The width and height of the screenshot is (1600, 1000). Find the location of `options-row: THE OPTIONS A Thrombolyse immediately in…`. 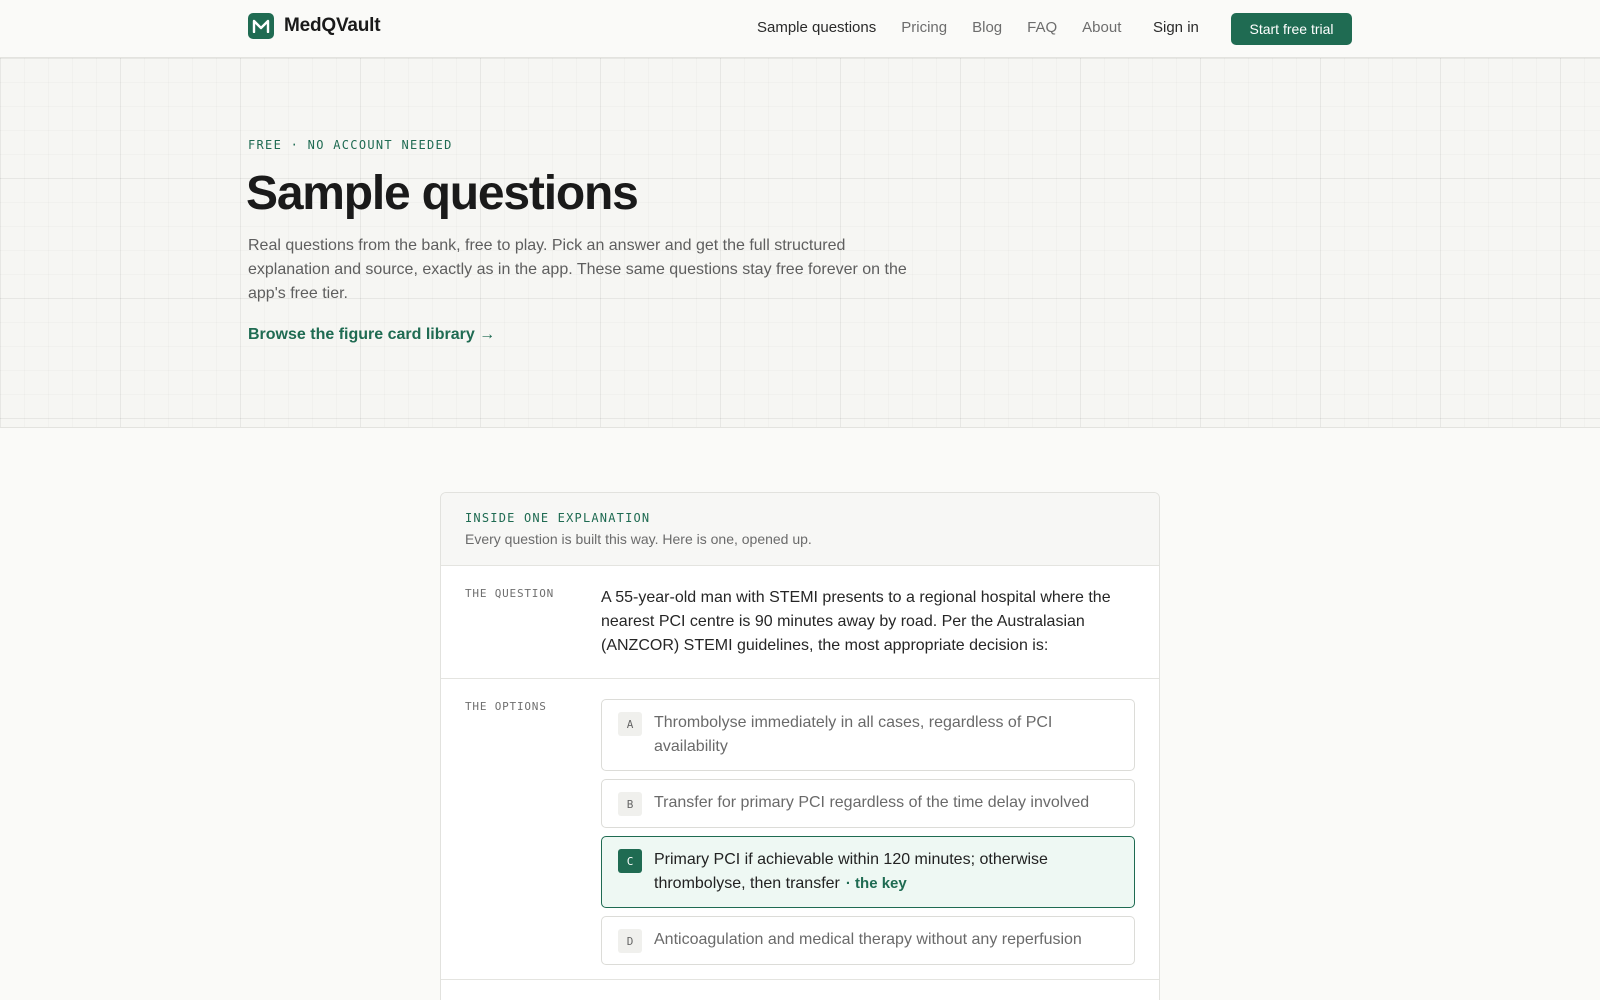

options-row: THE OPTIONS A Thrombolyse immediately in… is located at coordinates (800, 829).